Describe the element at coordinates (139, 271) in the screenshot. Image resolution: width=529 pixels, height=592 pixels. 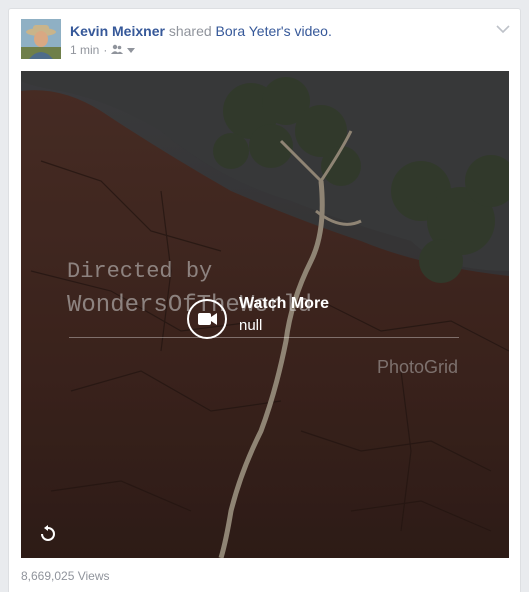
I see `watermark-line1: Directed by` at that location.